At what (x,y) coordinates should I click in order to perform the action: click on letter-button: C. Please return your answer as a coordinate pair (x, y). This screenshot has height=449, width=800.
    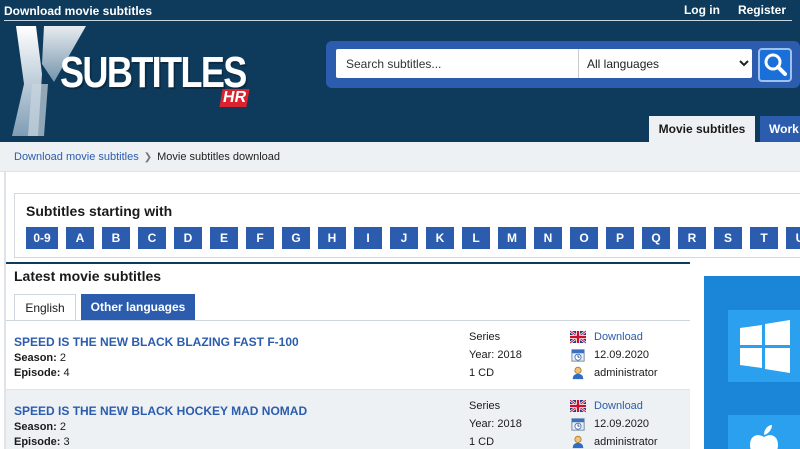
    Looking at the image, I should click on (152, 238).